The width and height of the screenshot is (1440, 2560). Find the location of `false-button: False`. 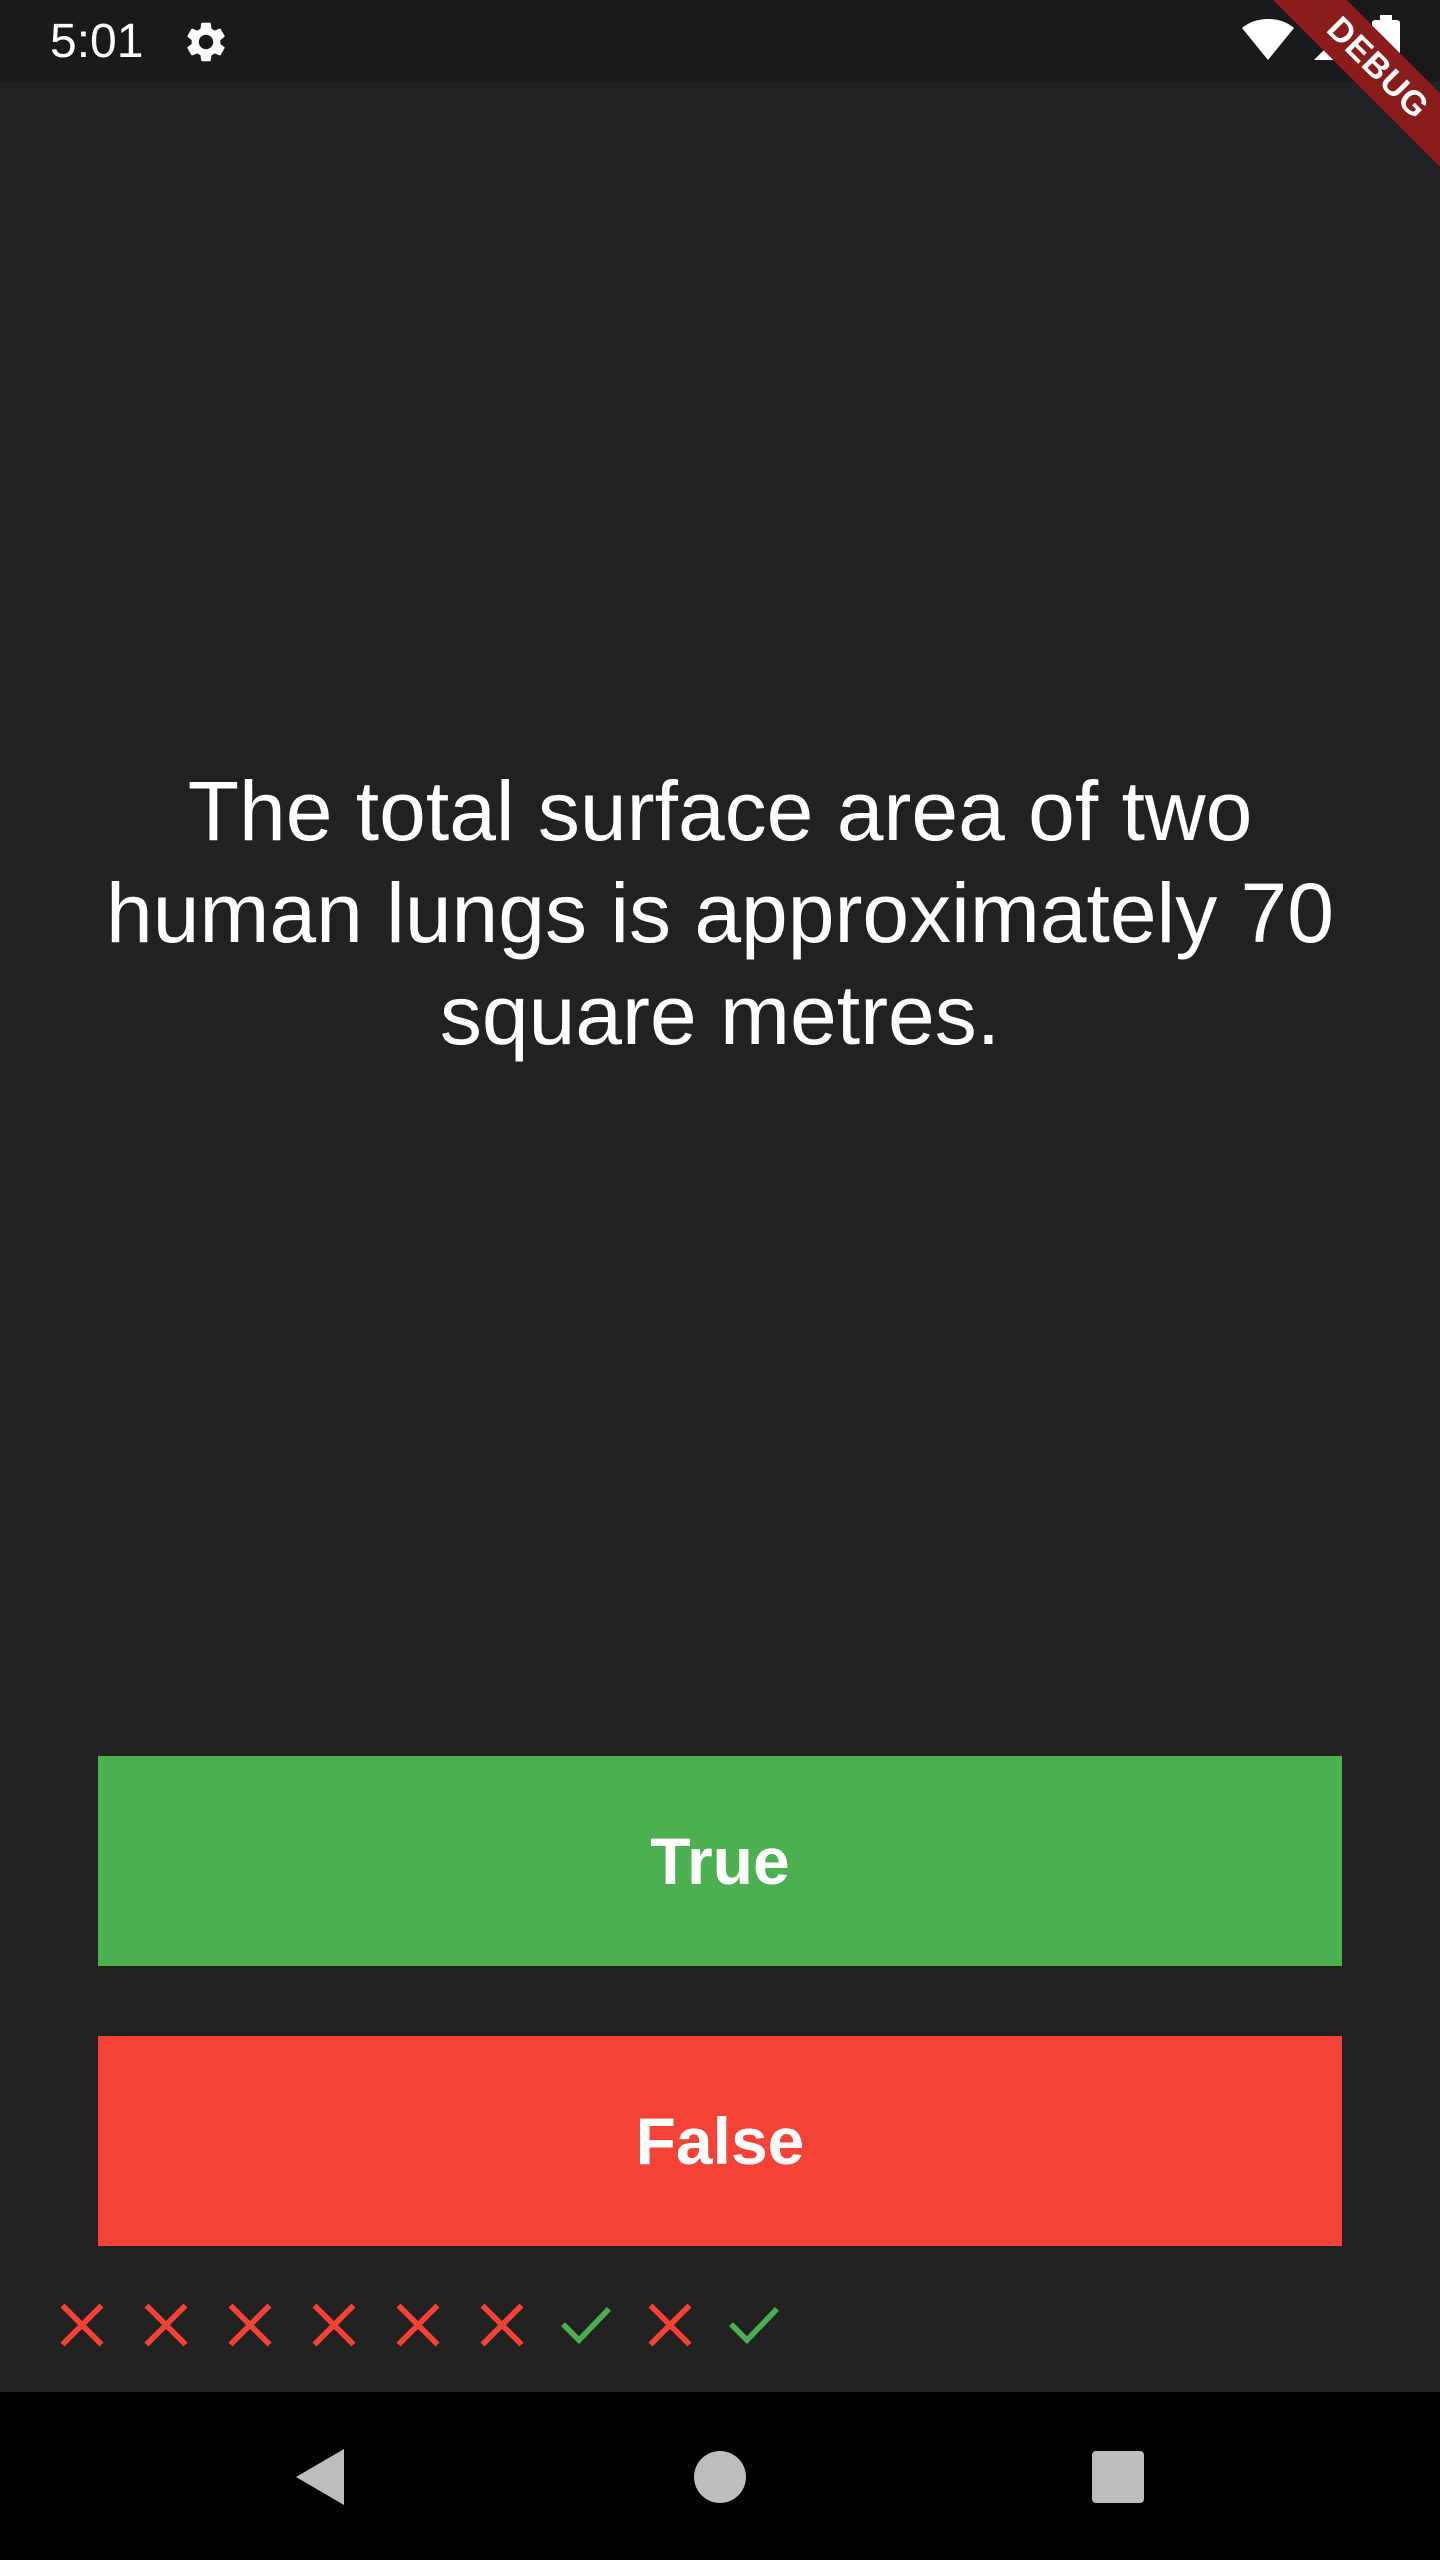

false-button: False is located at coordinates (720, 2141).